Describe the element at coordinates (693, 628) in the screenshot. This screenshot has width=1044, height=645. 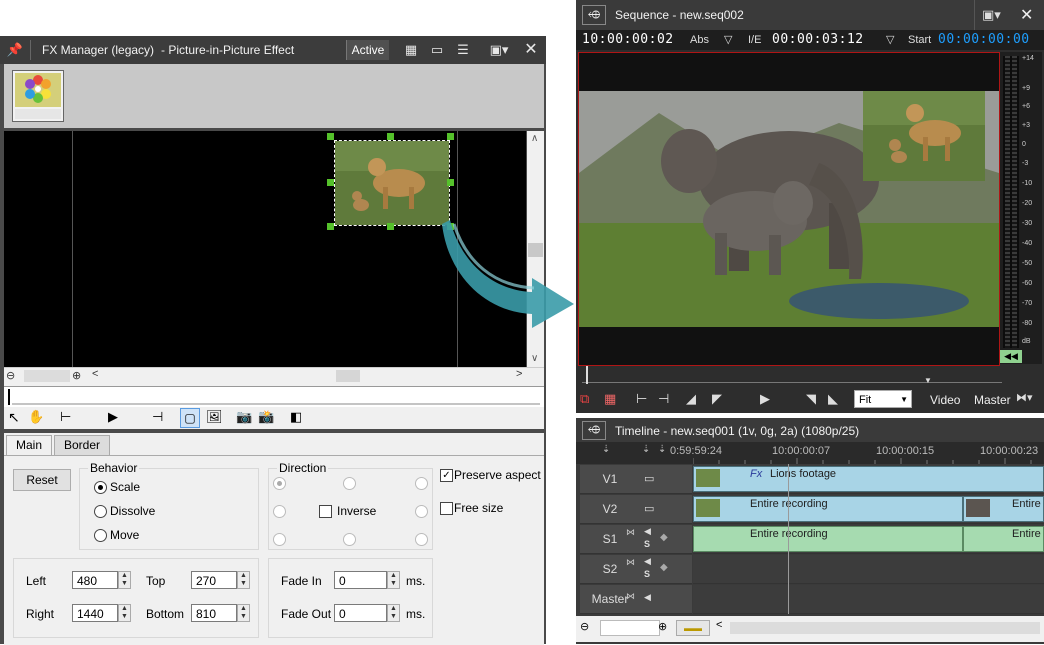
I see `track-height-icon: ▬▬` at that location.